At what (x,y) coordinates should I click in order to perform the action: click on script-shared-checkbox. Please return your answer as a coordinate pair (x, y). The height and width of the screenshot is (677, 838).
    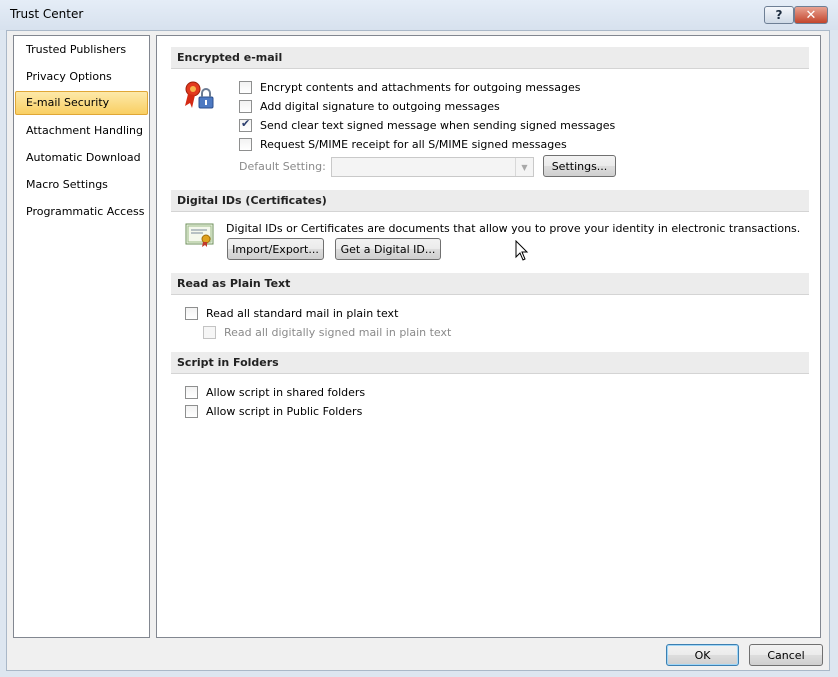
    Looking at the image, I should click on (191, 392).